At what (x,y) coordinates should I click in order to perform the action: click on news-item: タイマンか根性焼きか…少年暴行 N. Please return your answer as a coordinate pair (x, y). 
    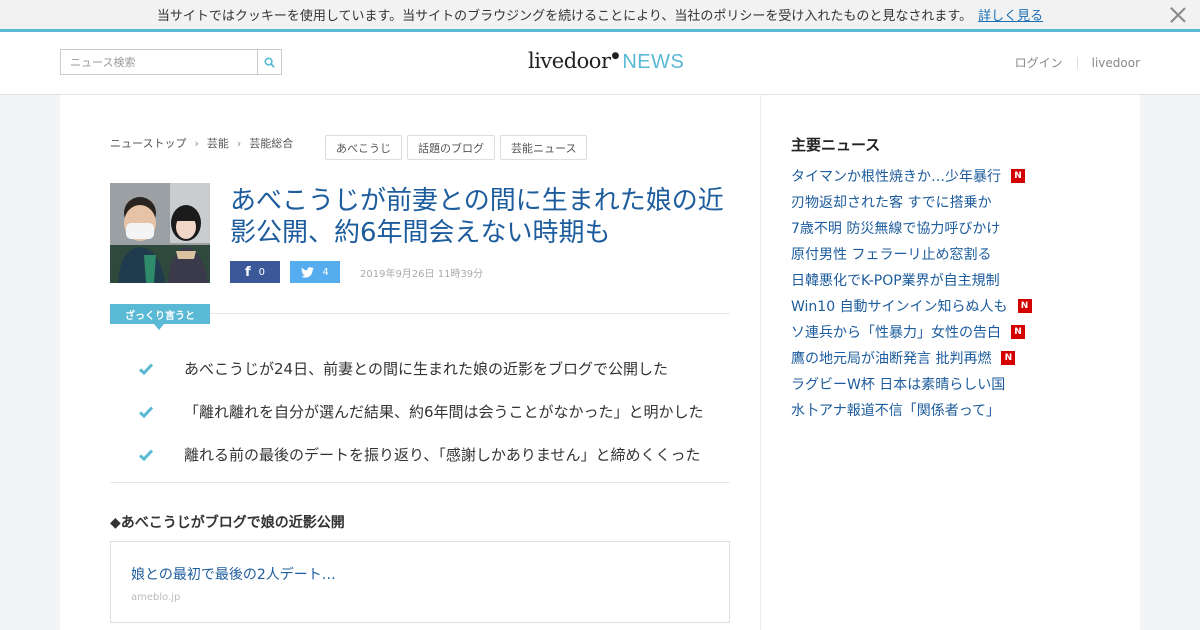
    Looking at the image, I should click on (956, 176).